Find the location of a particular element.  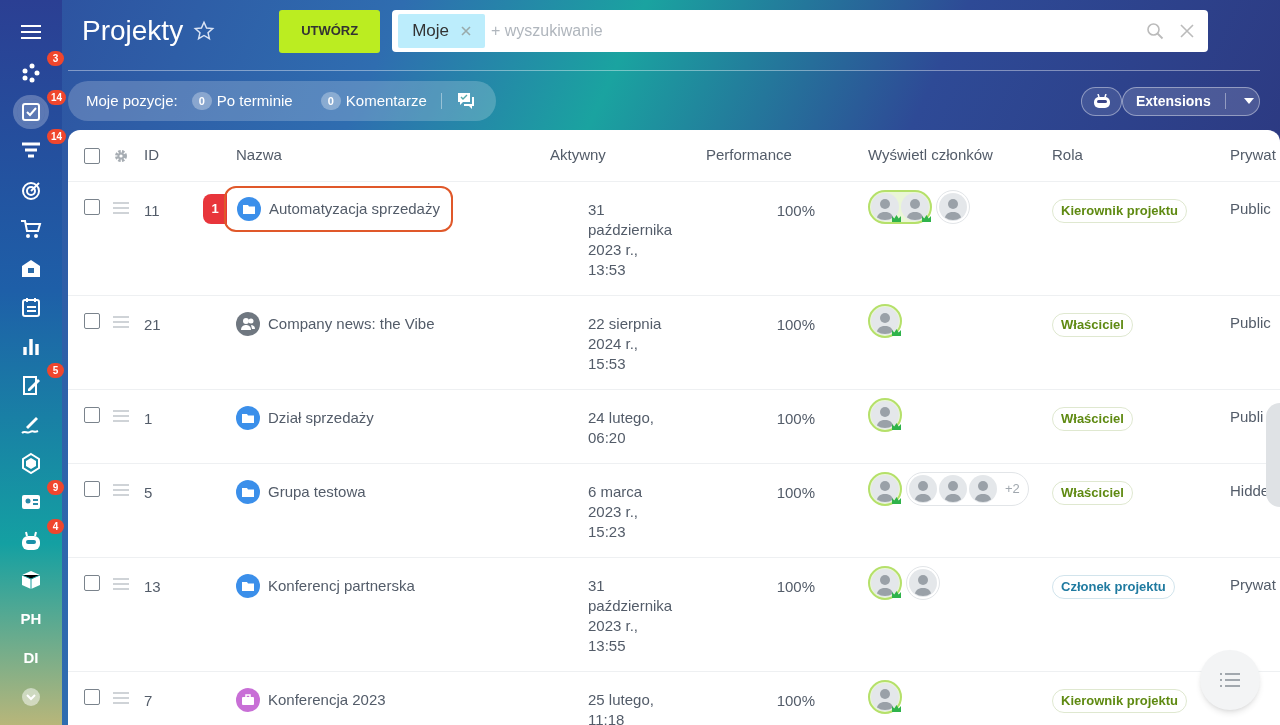

project-link: Grupa testowa is located at coordinates (301, 492).